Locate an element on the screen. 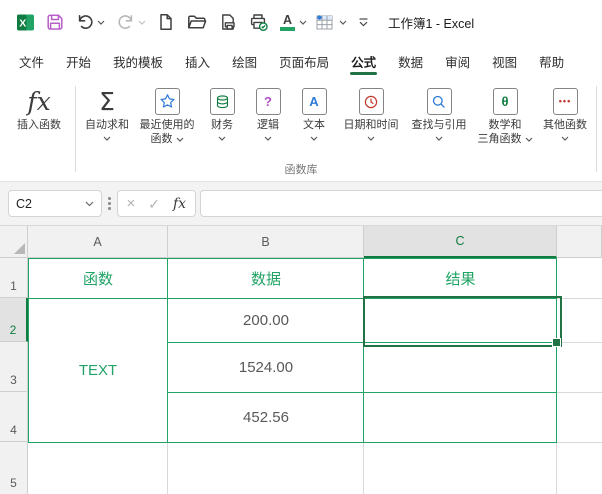  cancel-icon: × is located at coordinates (131, 203).